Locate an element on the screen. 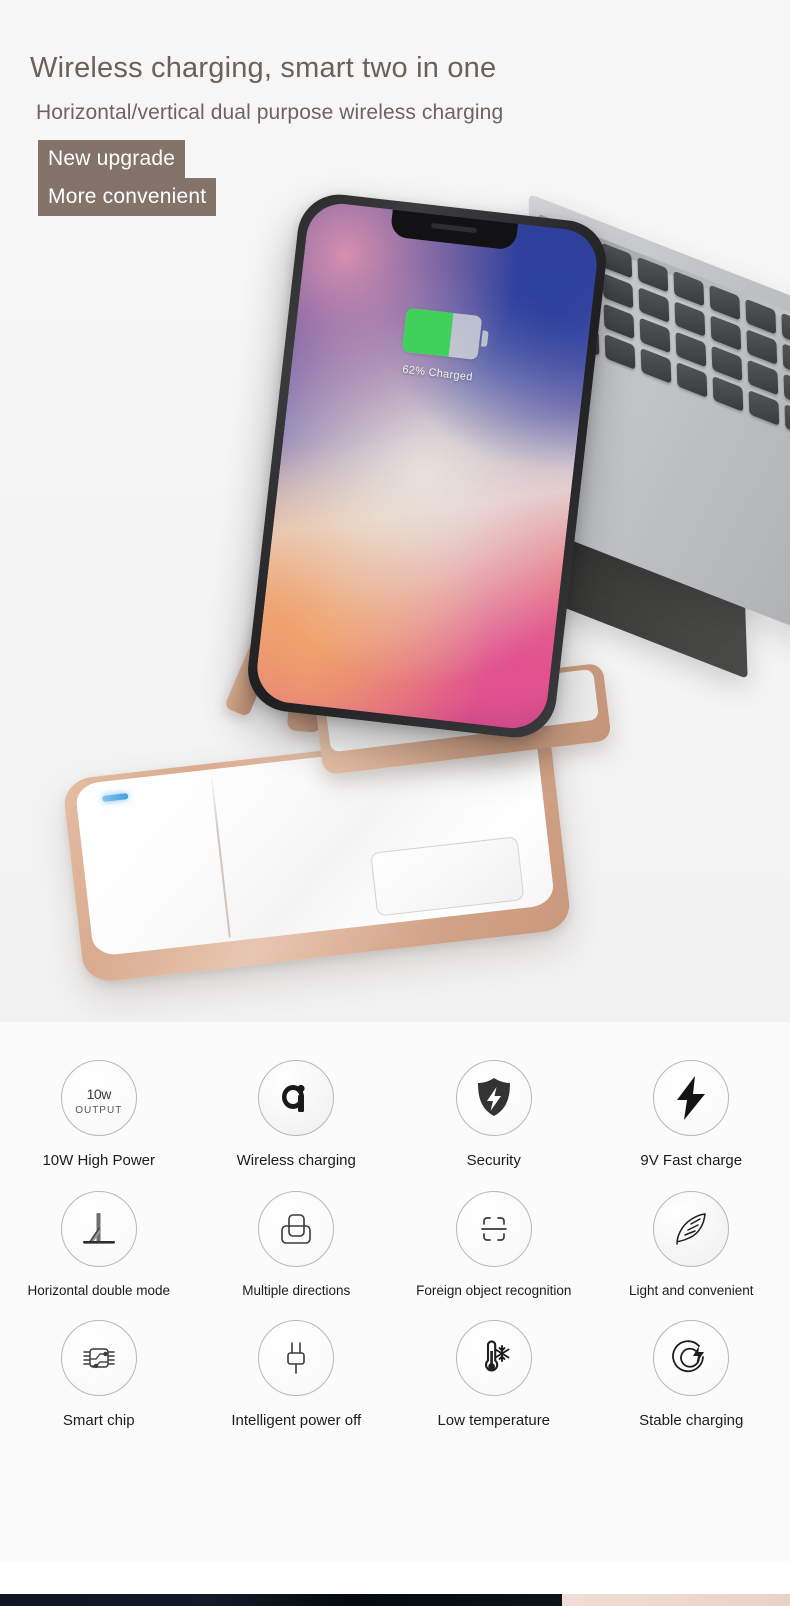 This screenshot has width=790, height=1606. stand-easel-icon is located at coordinates (98, 1229).